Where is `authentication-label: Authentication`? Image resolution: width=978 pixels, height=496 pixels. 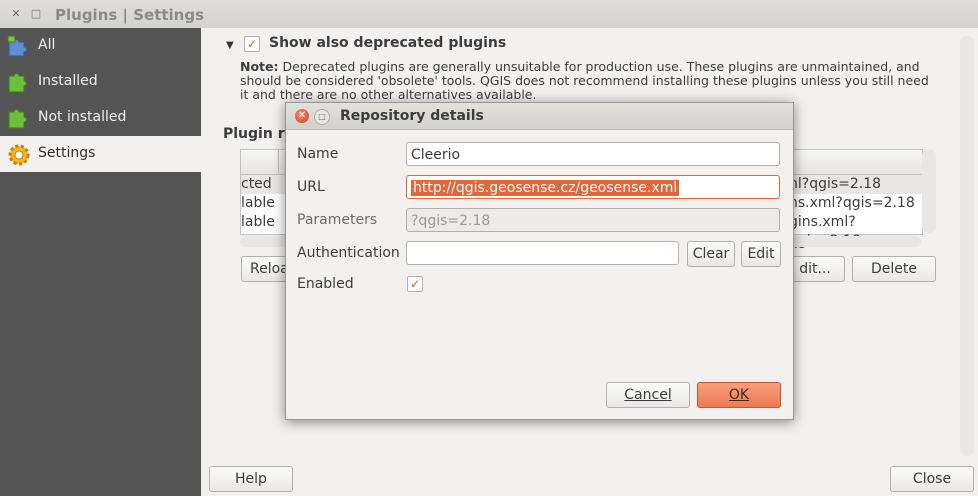 authentication-label: Authentication is located at coordinates (348, 253).